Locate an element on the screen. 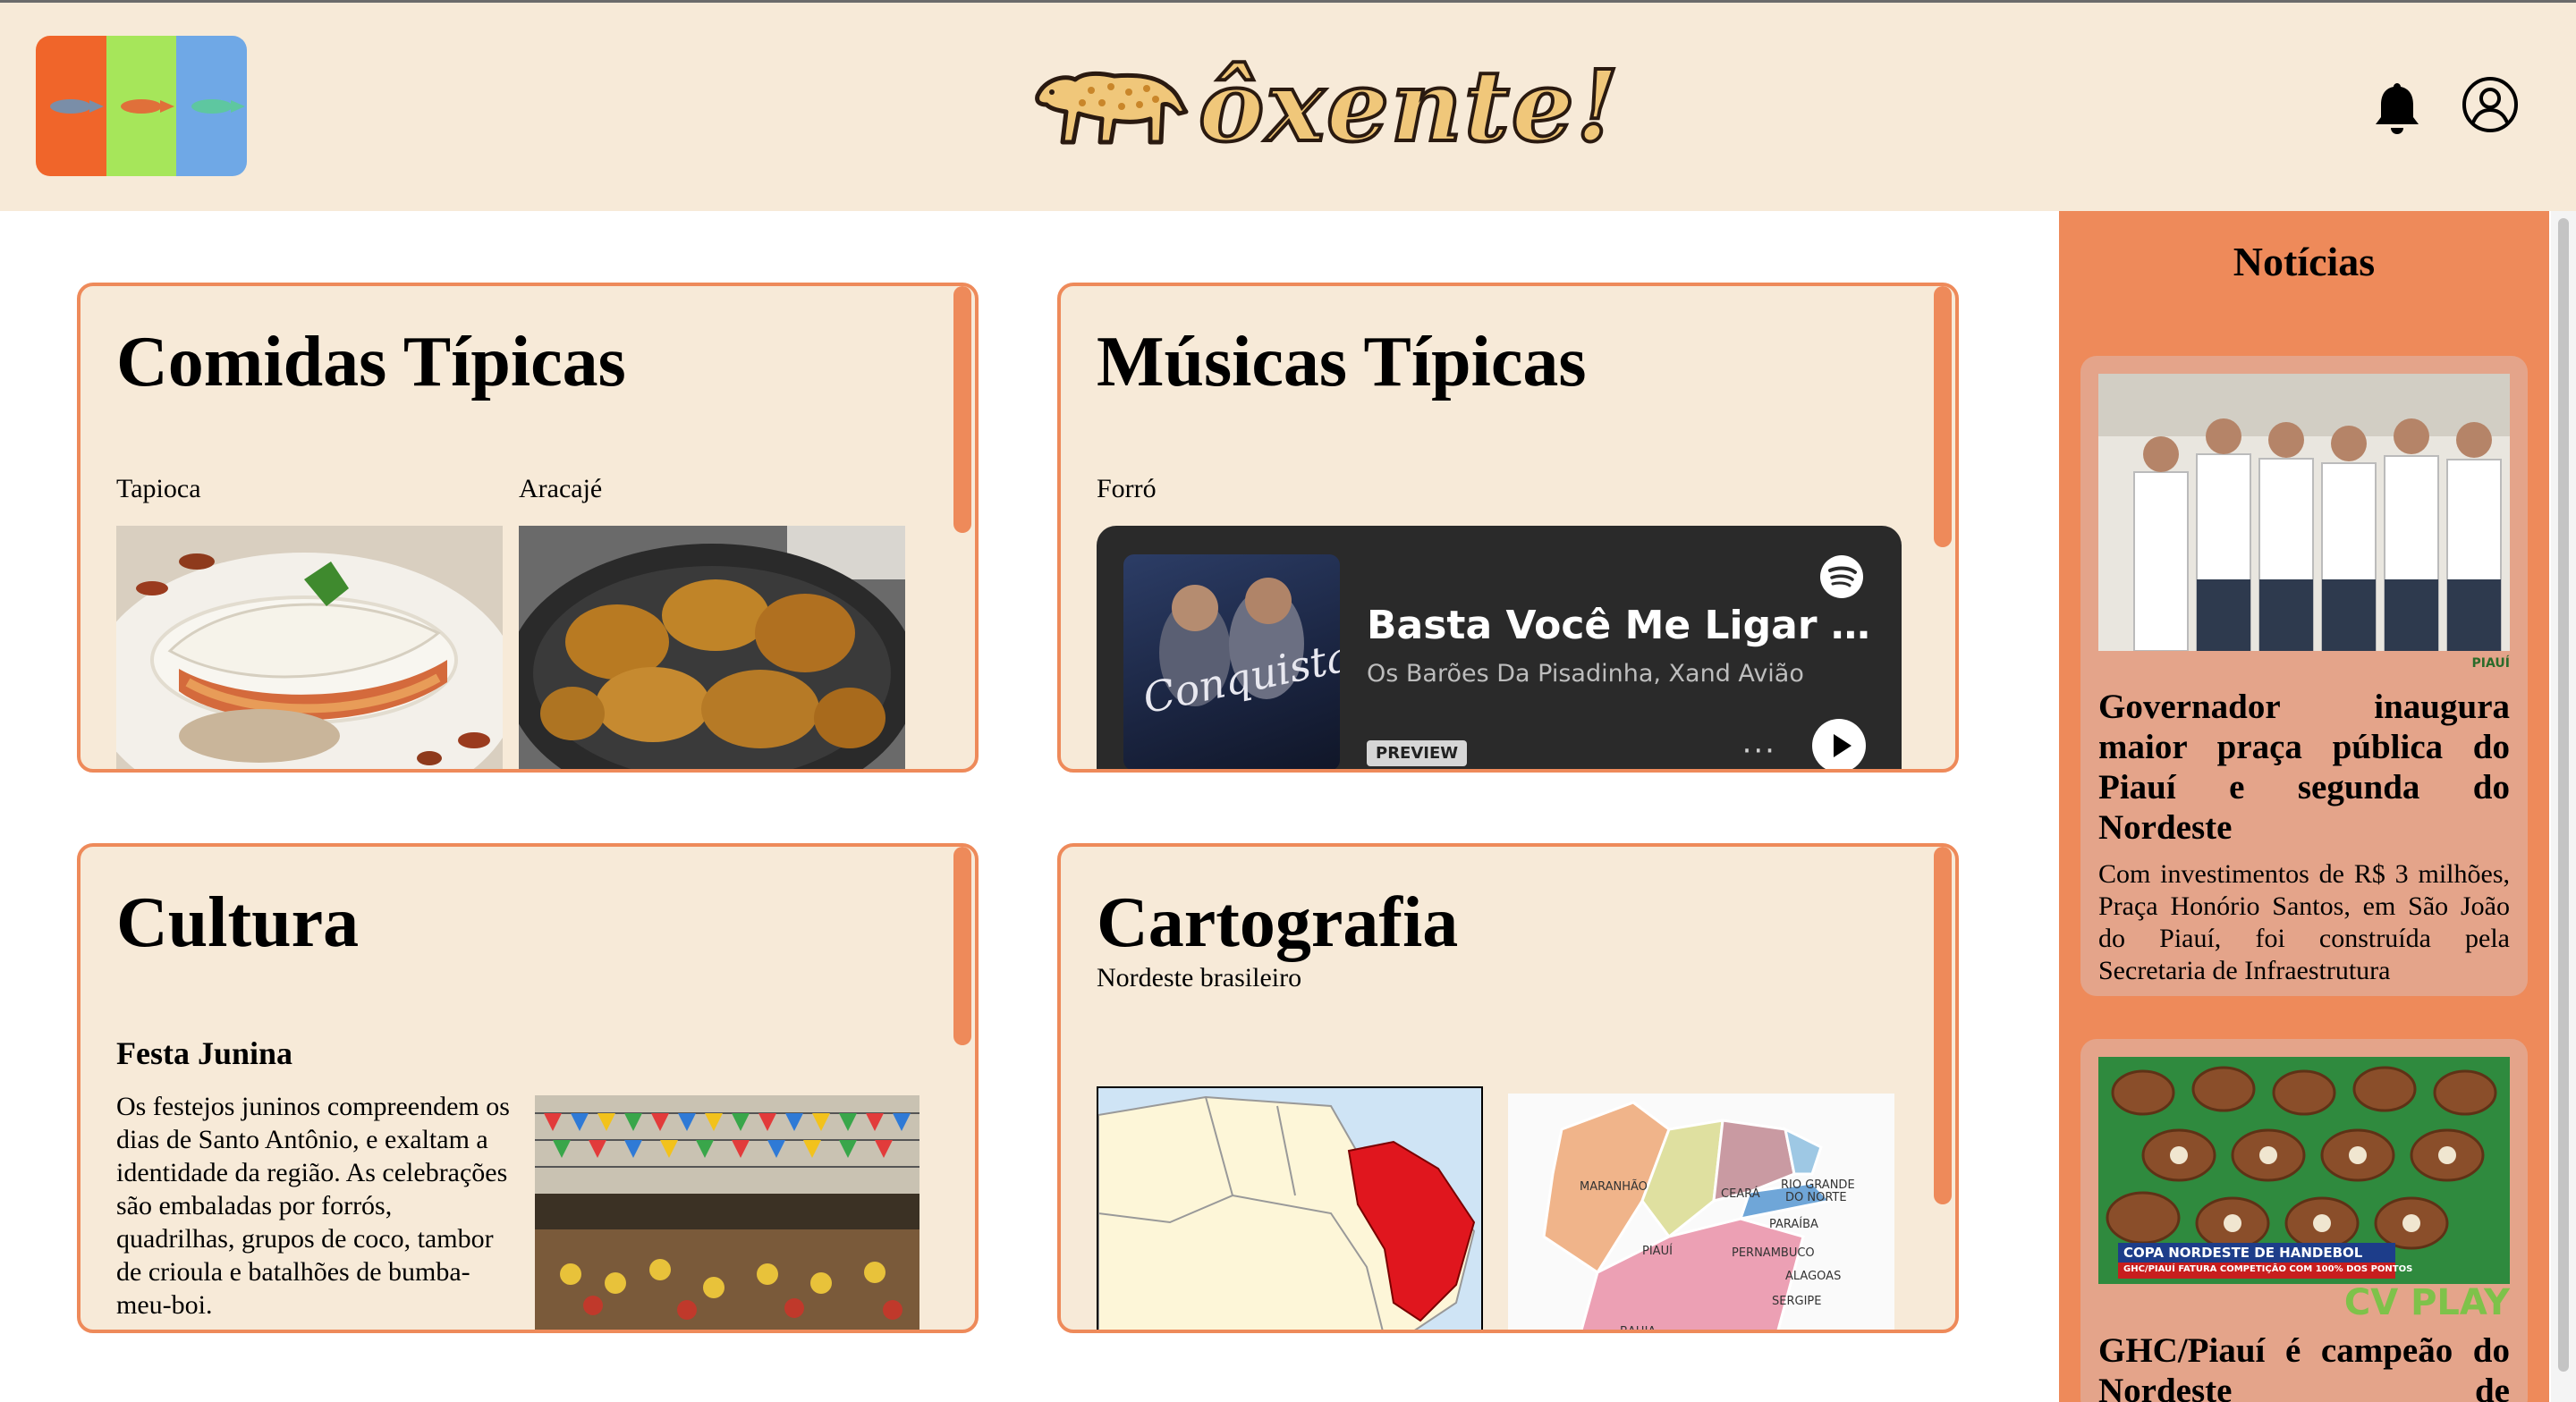  card-title: Músicas Típicas is located at coordinates (1342, 362).